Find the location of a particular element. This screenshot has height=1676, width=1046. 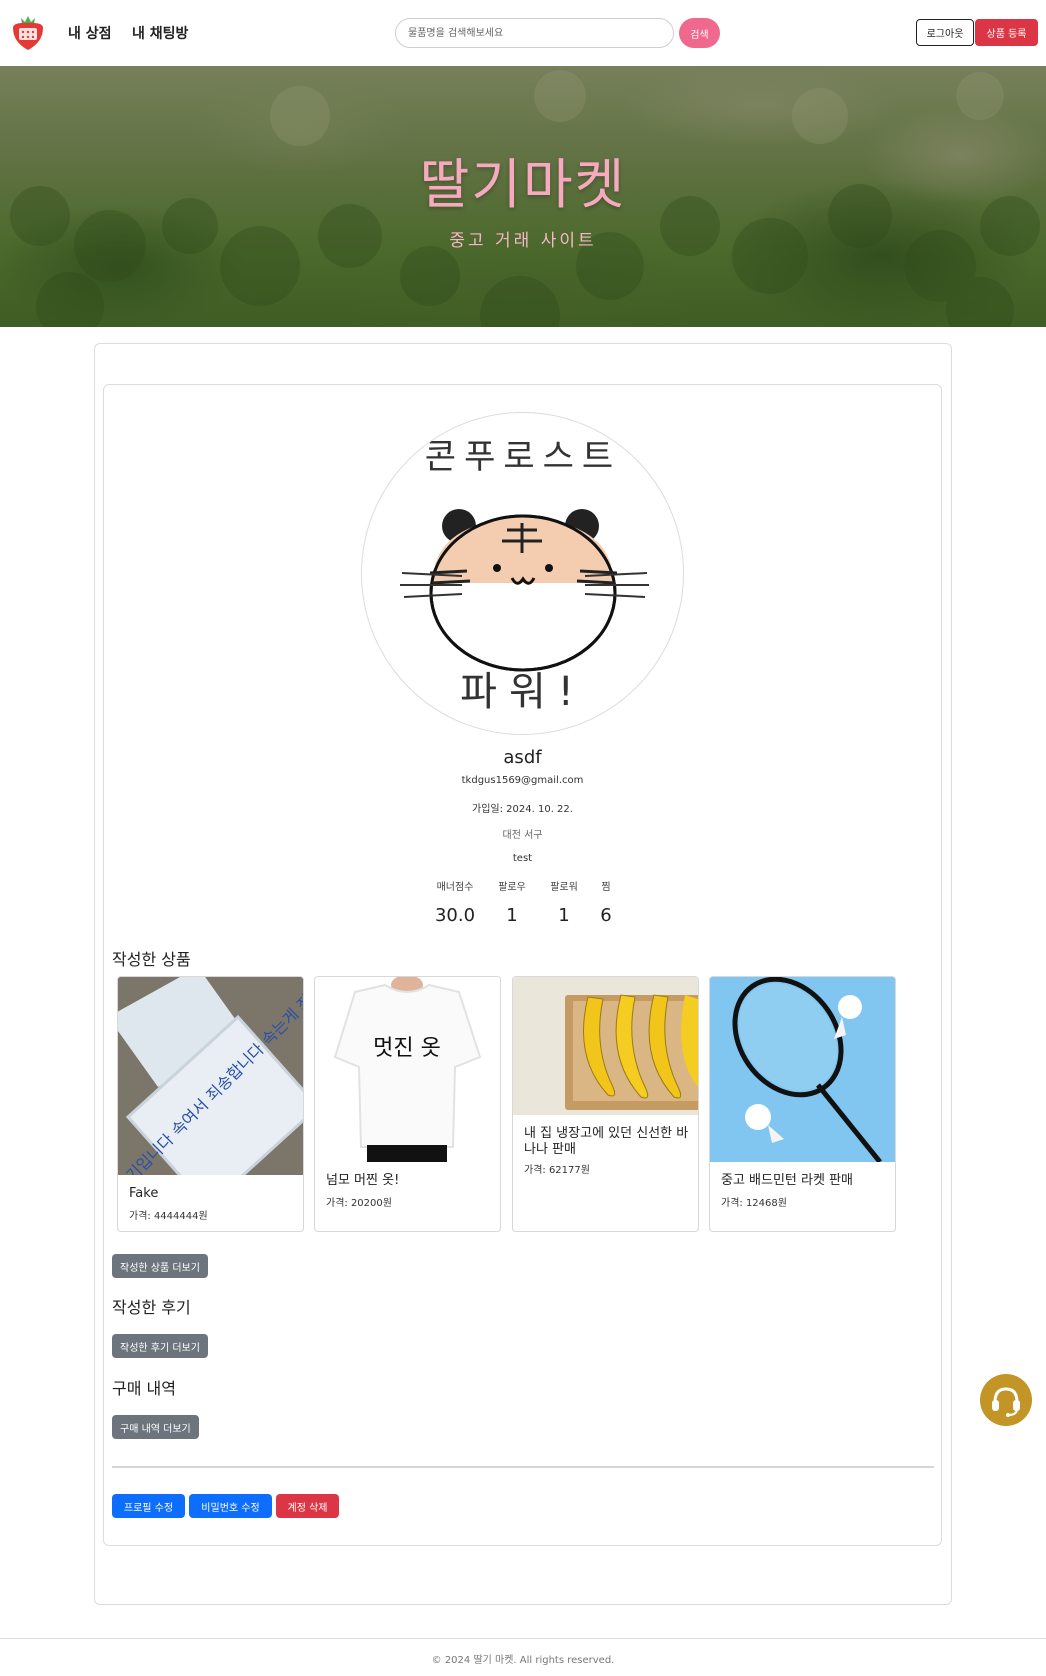

product-price: 가격: 62177원 is located at coordinates (557, 1170).